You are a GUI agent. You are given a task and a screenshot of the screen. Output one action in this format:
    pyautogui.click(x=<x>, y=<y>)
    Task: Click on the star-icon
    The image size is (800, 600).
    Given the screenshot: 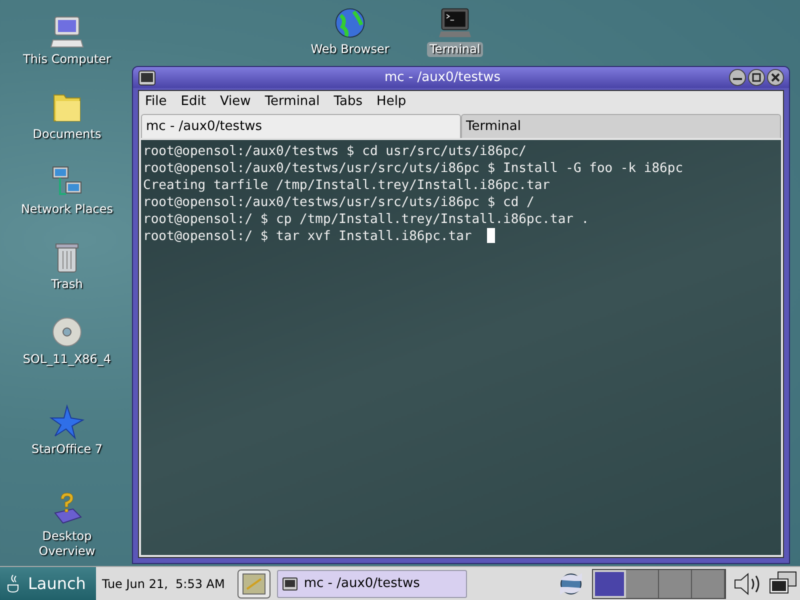 What is the action you would take?
    pyautogui.click(x=67, y=422)
    